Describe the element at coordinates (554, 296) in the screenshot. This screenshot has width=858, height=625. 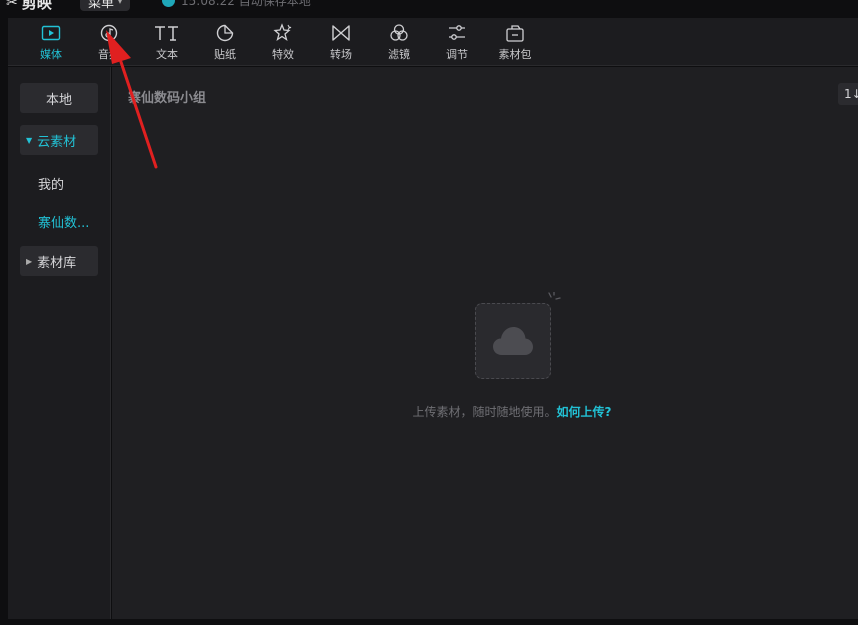
I see `sparkle-icon` at that location.